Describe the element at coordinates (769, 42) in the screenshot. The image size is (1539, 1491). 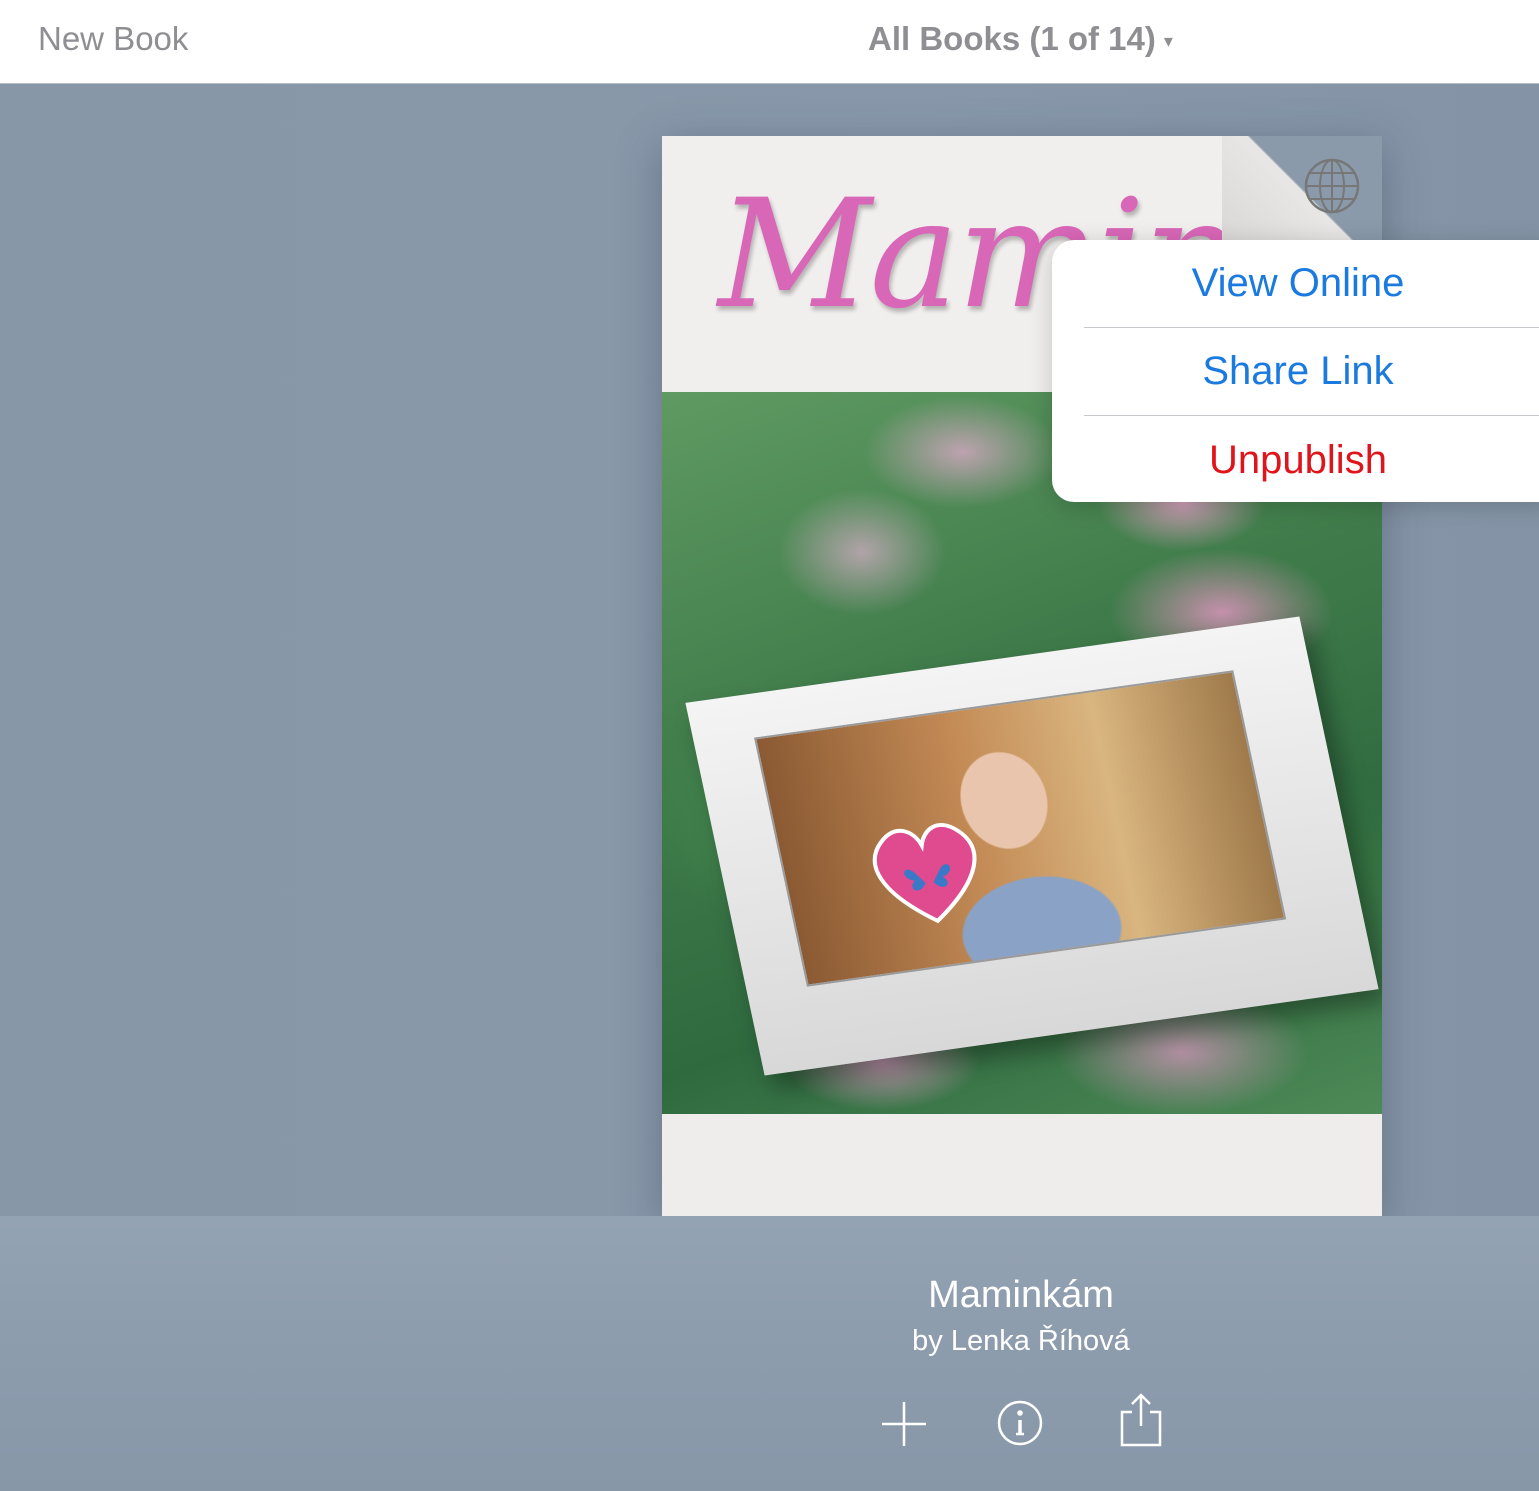
I see `top-toolbar: New Book All Books (1 of 14) ▾` at that location.